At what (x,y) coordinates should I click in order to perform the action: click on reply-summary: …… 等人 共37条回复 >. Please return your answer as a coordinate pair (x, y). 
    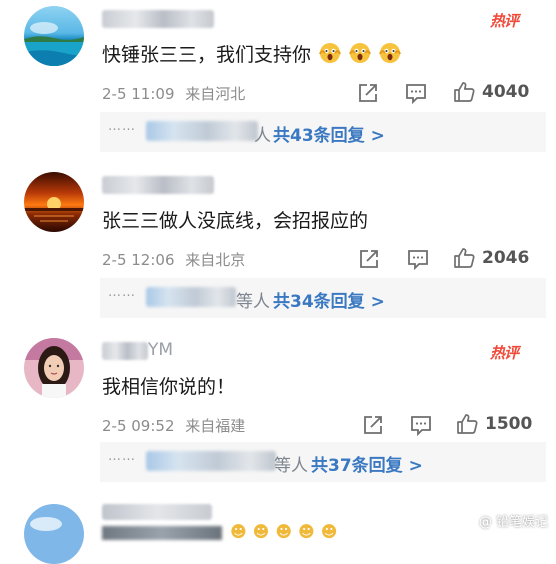
    Looking at the image, I should click on (328, 462).